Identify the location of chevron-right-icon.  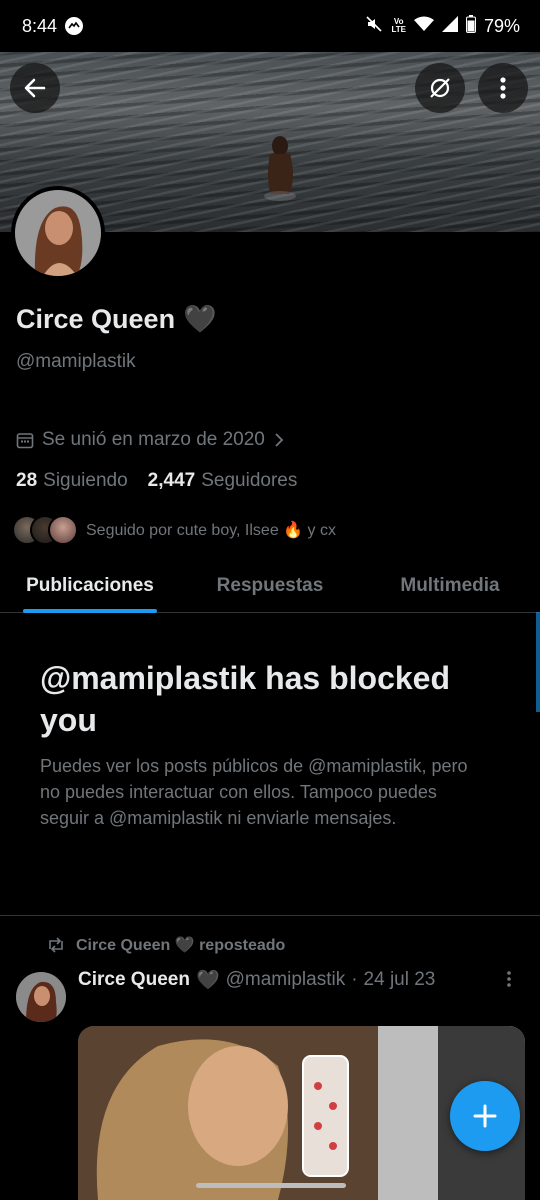
(279, 440).